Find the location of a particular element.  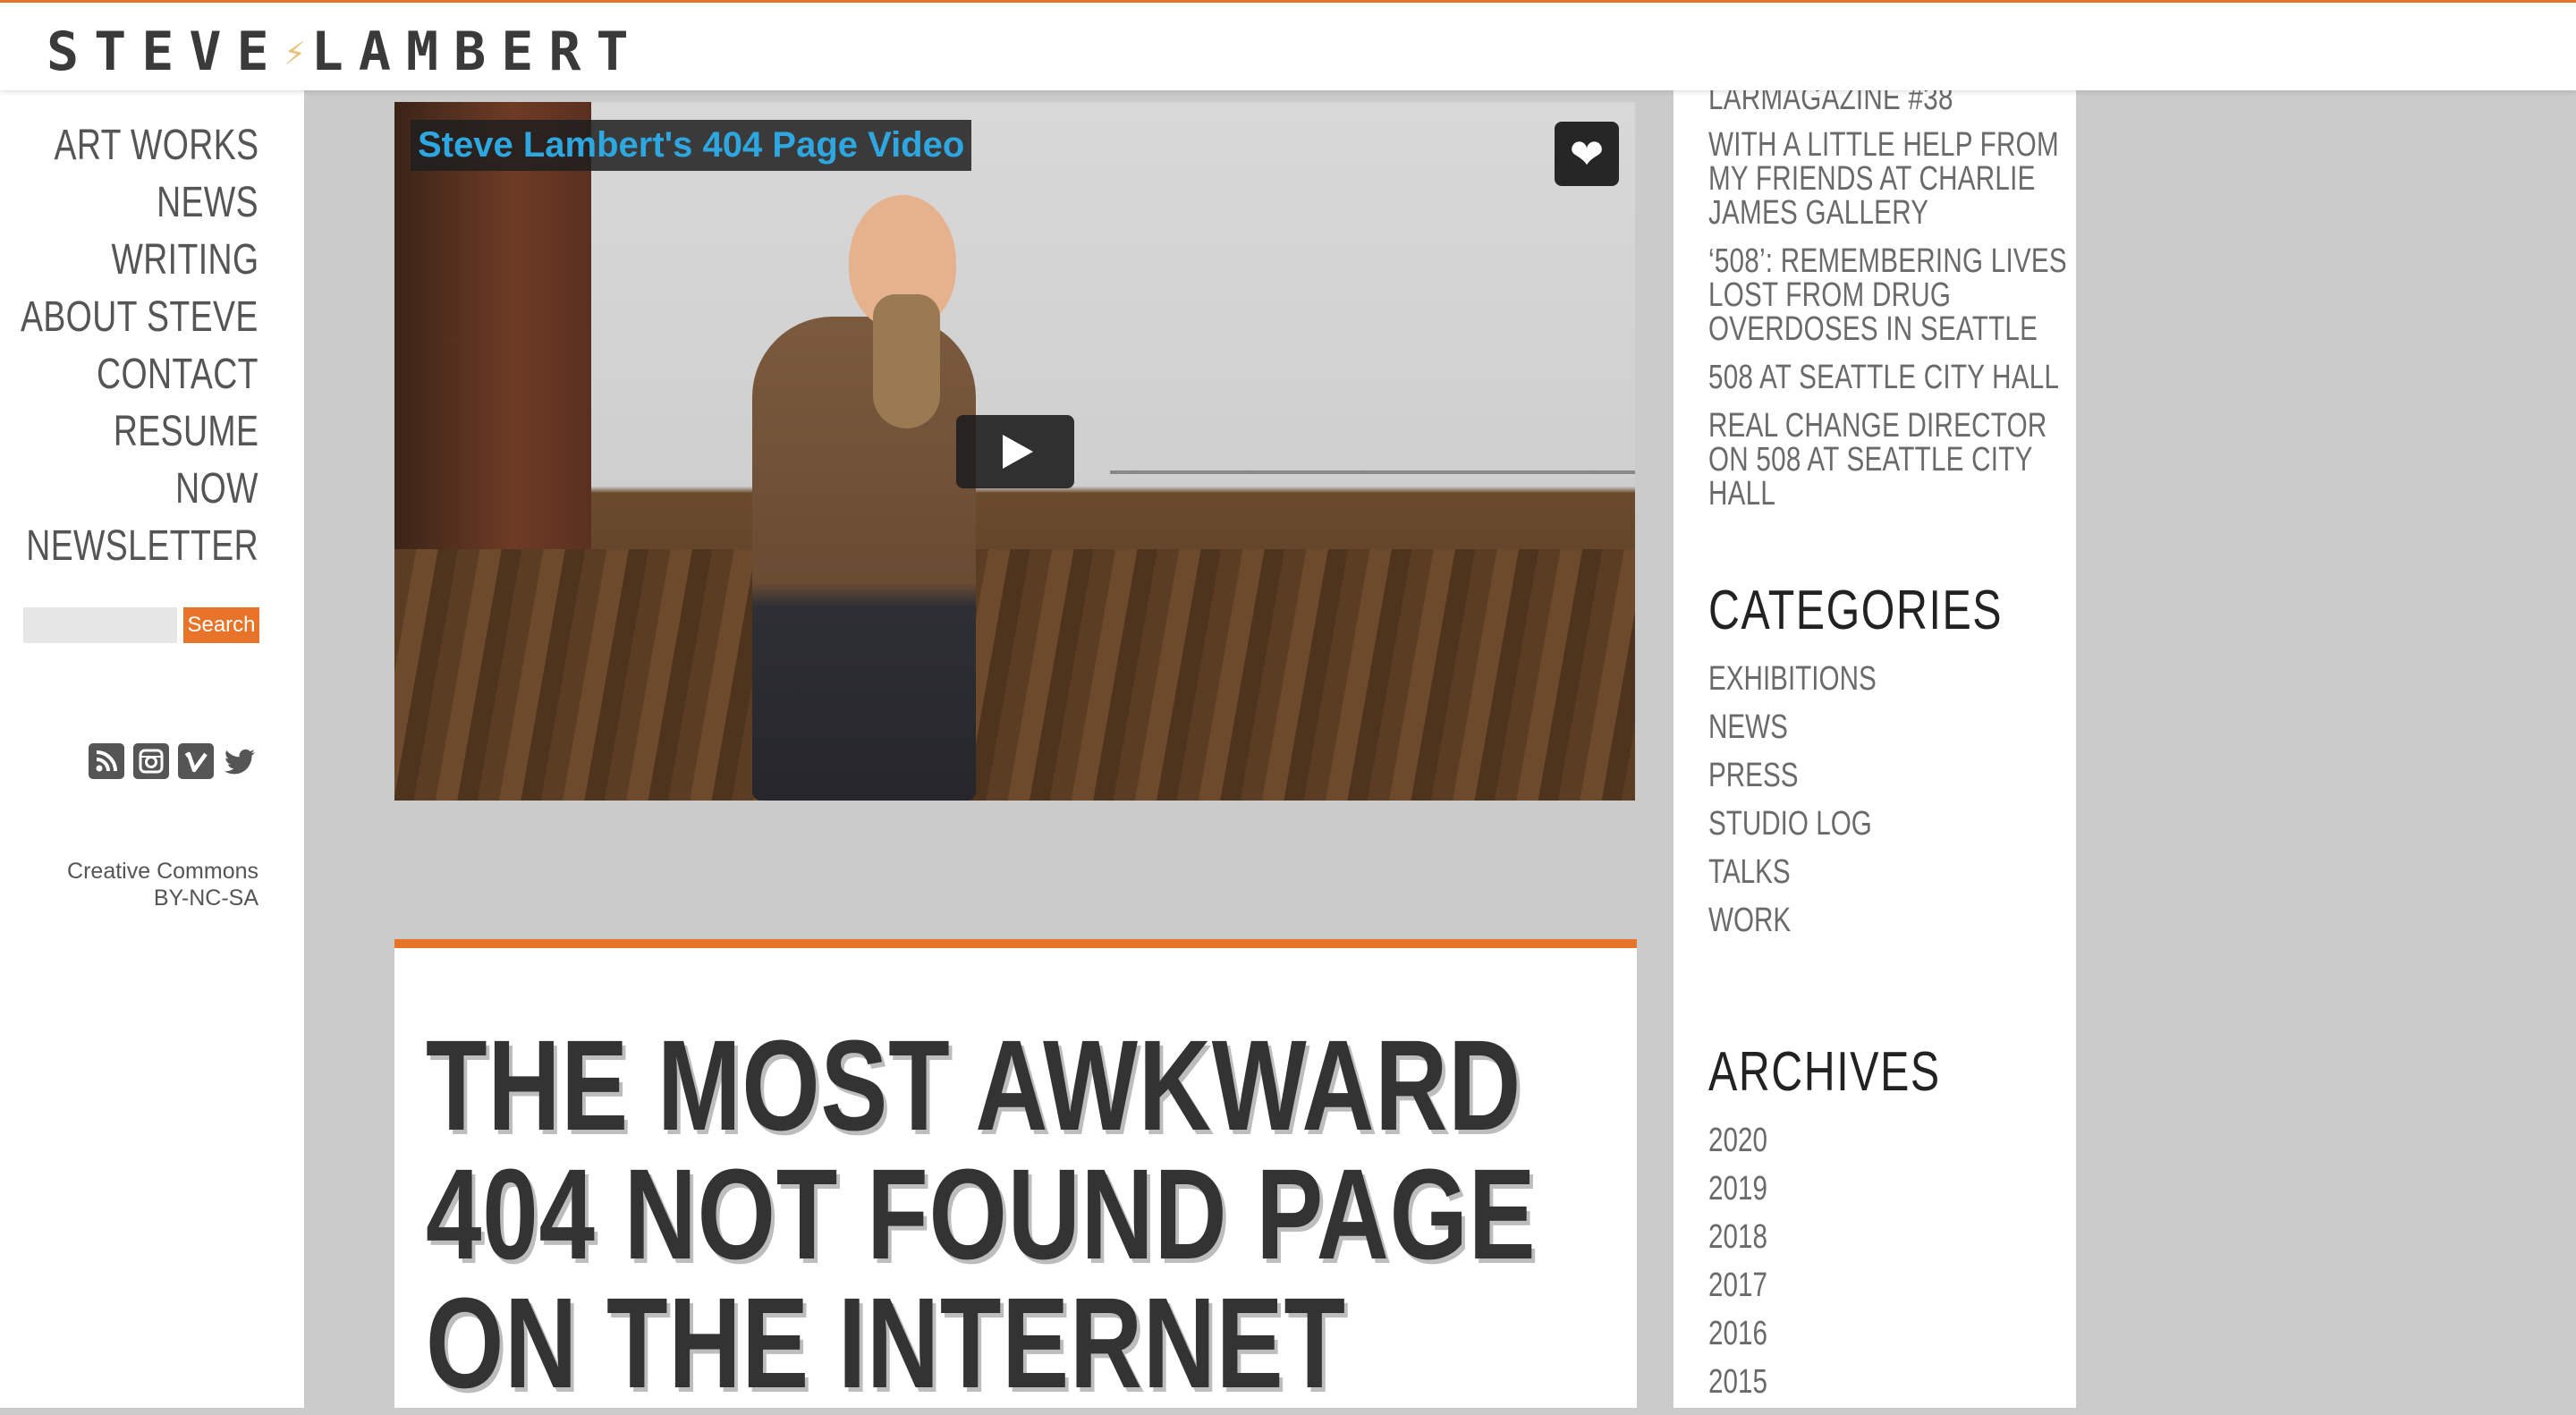

logo-text-left: STEVE is located at coordinates (165, 52).